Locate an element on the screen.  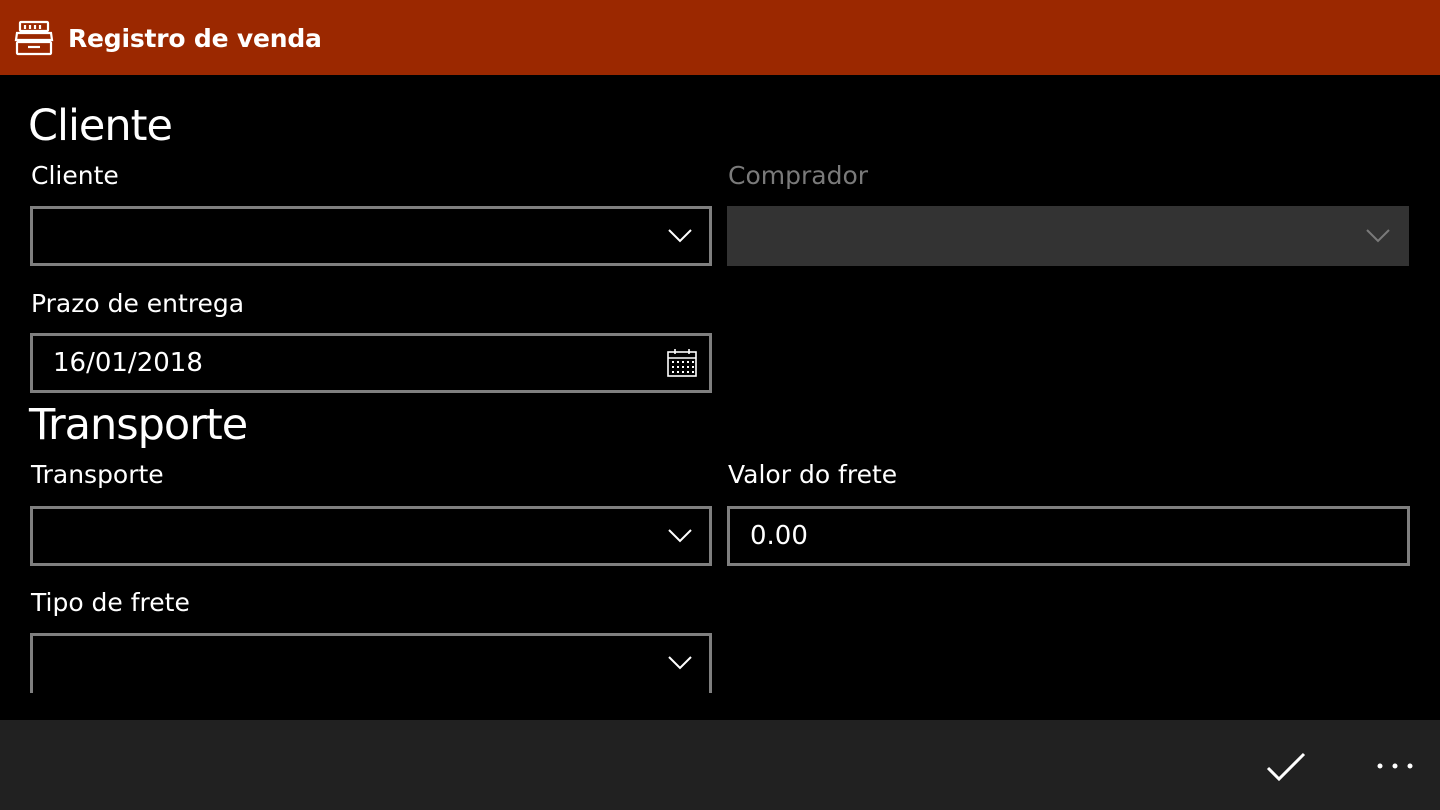
command-bar is located at coordinates (720, 765).